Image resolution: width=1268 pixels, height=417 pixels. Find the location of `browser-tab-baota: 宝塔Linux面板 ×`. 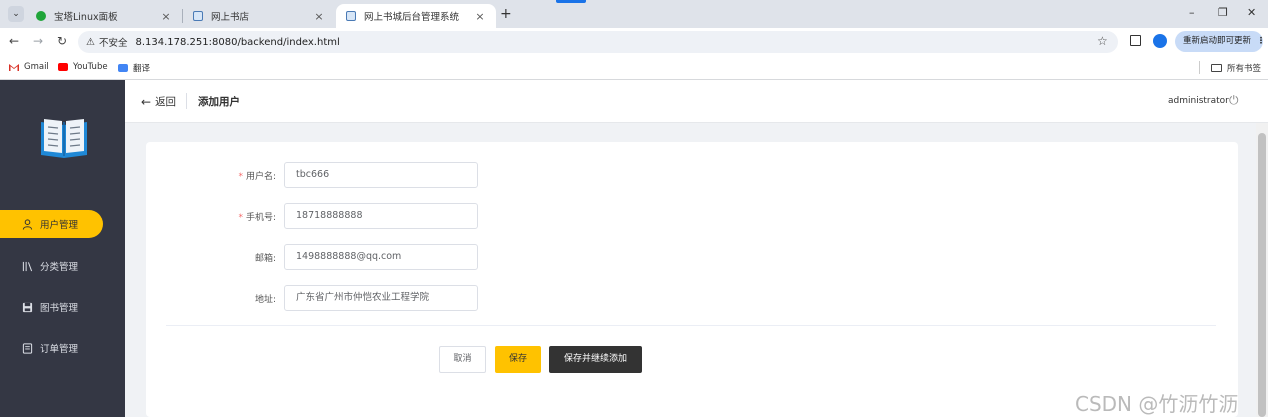

browser-tab-baota: 宝塔Linux面板 × is located at coordinates (104, 16).